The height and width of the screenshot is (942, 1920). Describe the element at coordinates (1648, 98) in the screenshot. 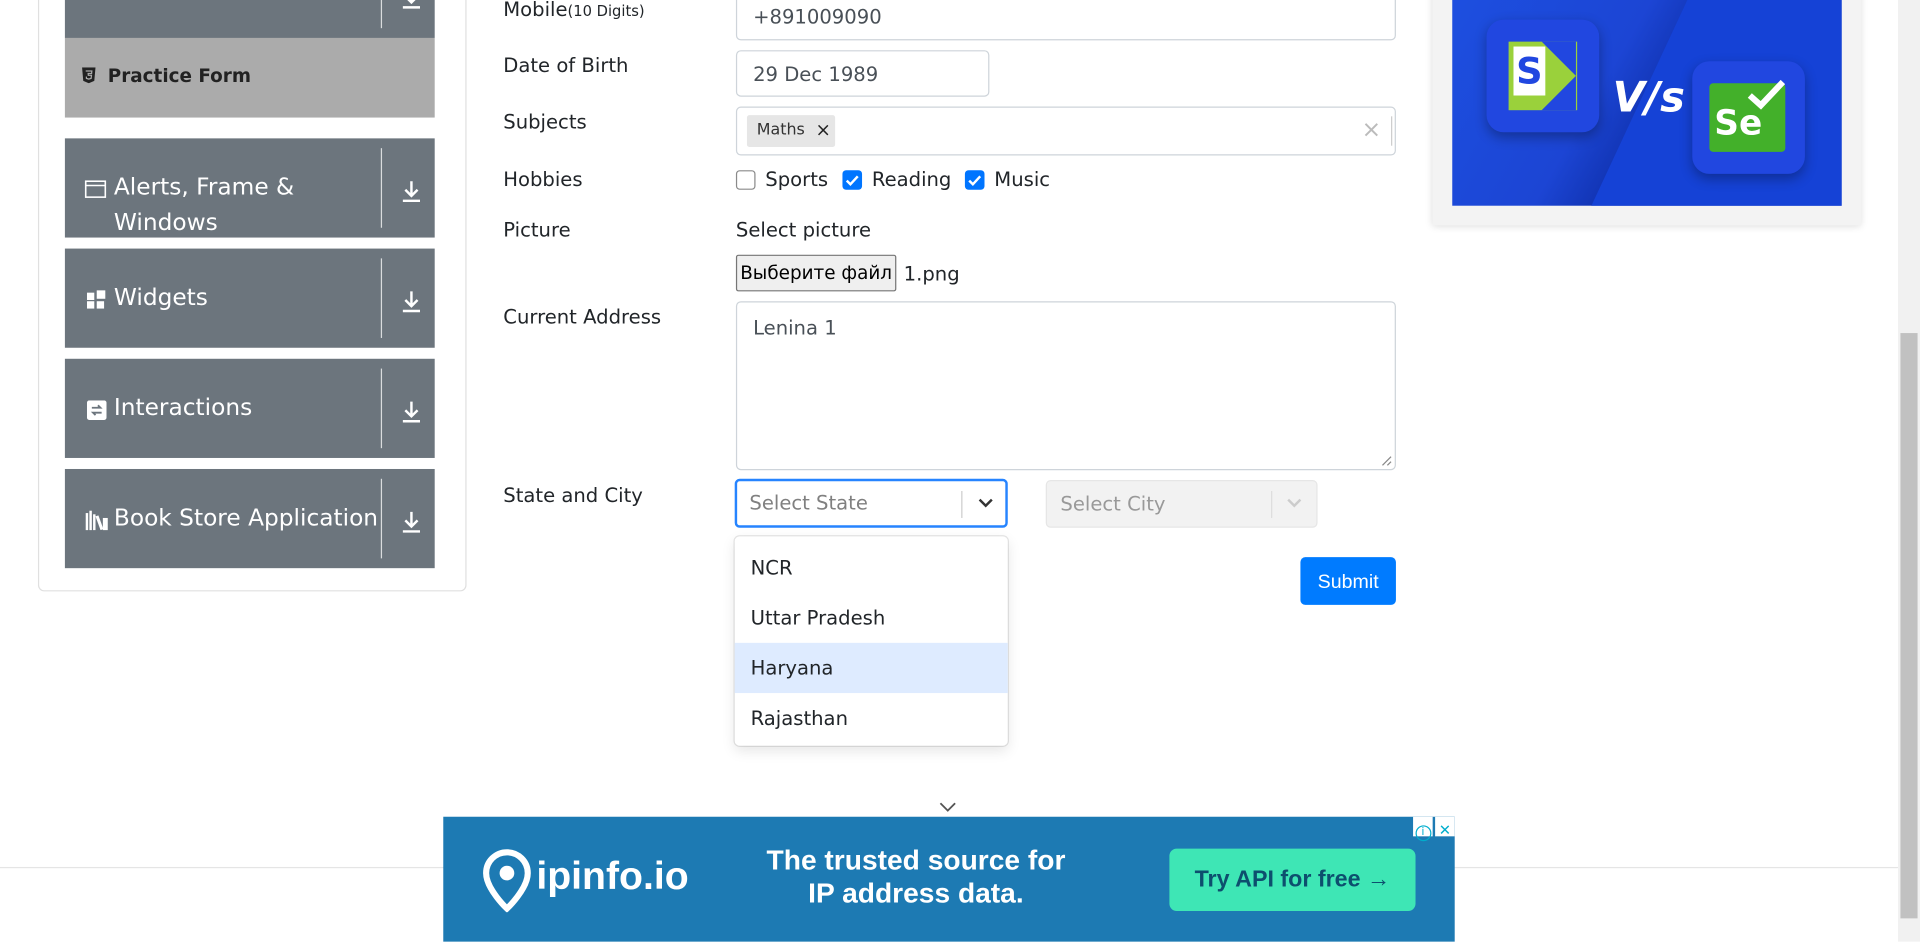

I see `vs-text: V/s` at that location.